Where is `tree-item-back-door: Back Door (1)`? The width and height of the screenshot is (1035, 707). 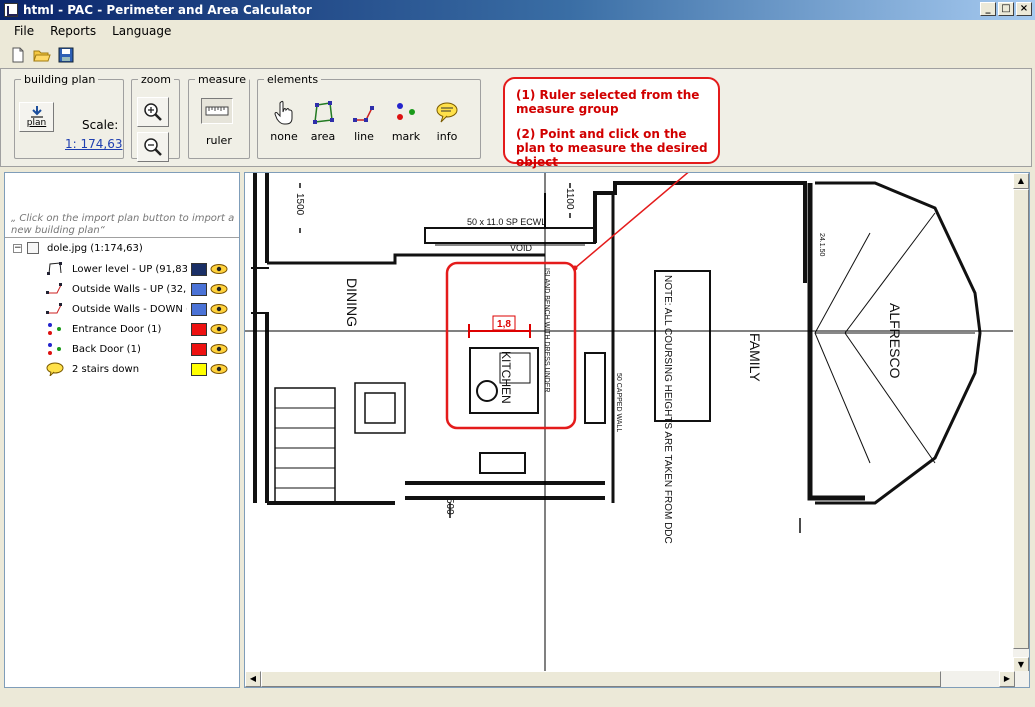 tree-item-back-door: Back Door (1) is located at coordinates (141, 349).